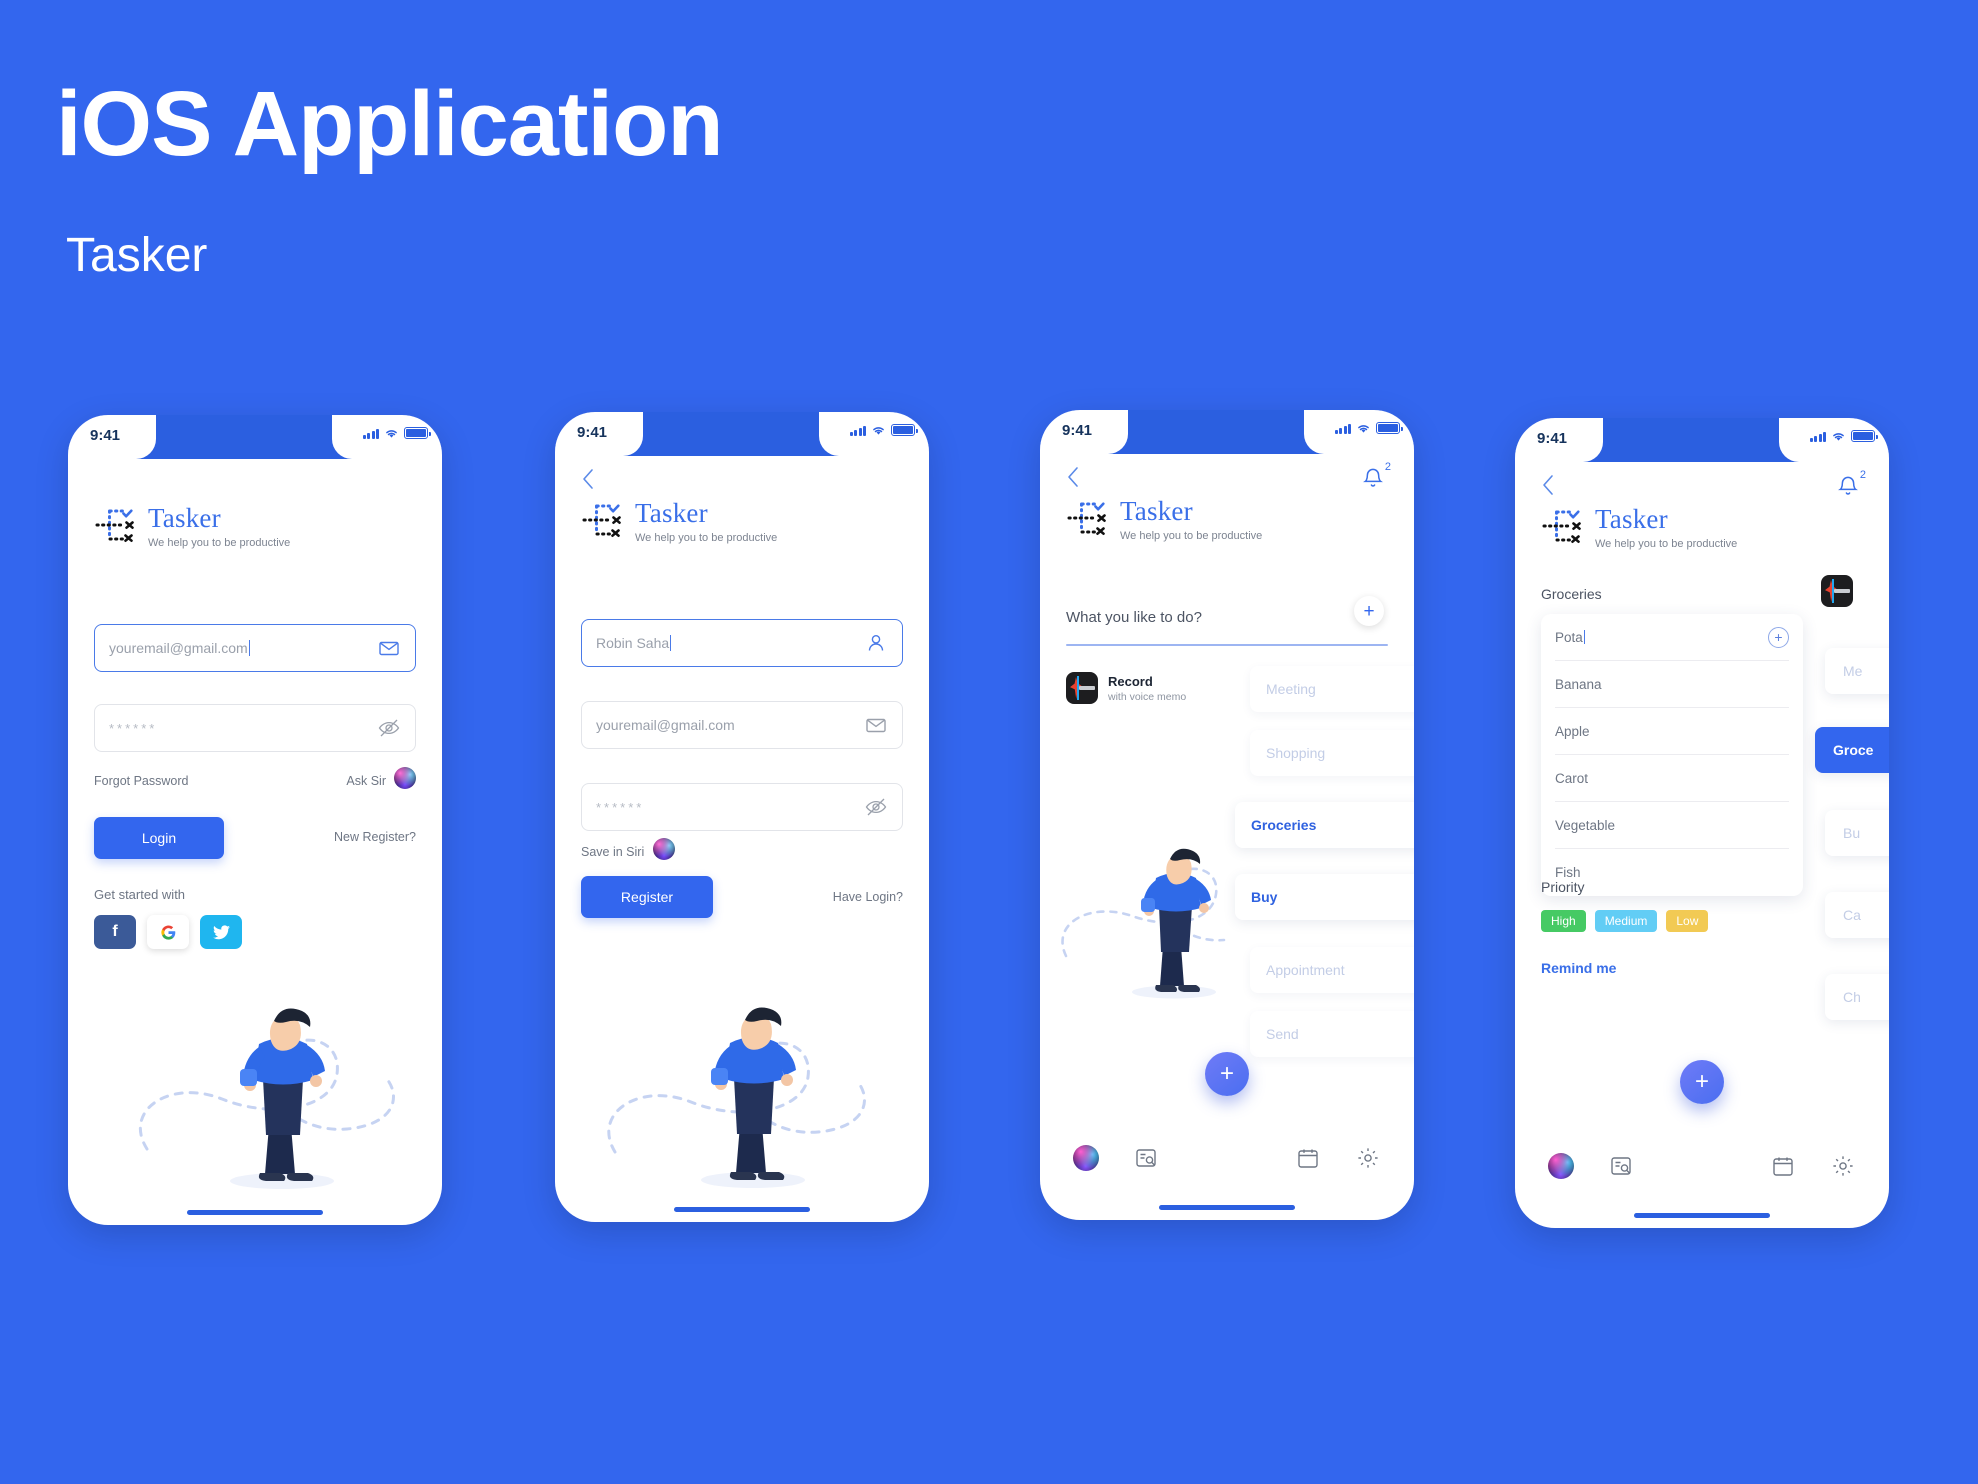 The image size is (1978, 1484). What do you see at coordinates (742, 643) in the screenshot?
I see `name-field: Robin Saha` at bounding box center [742, 643].